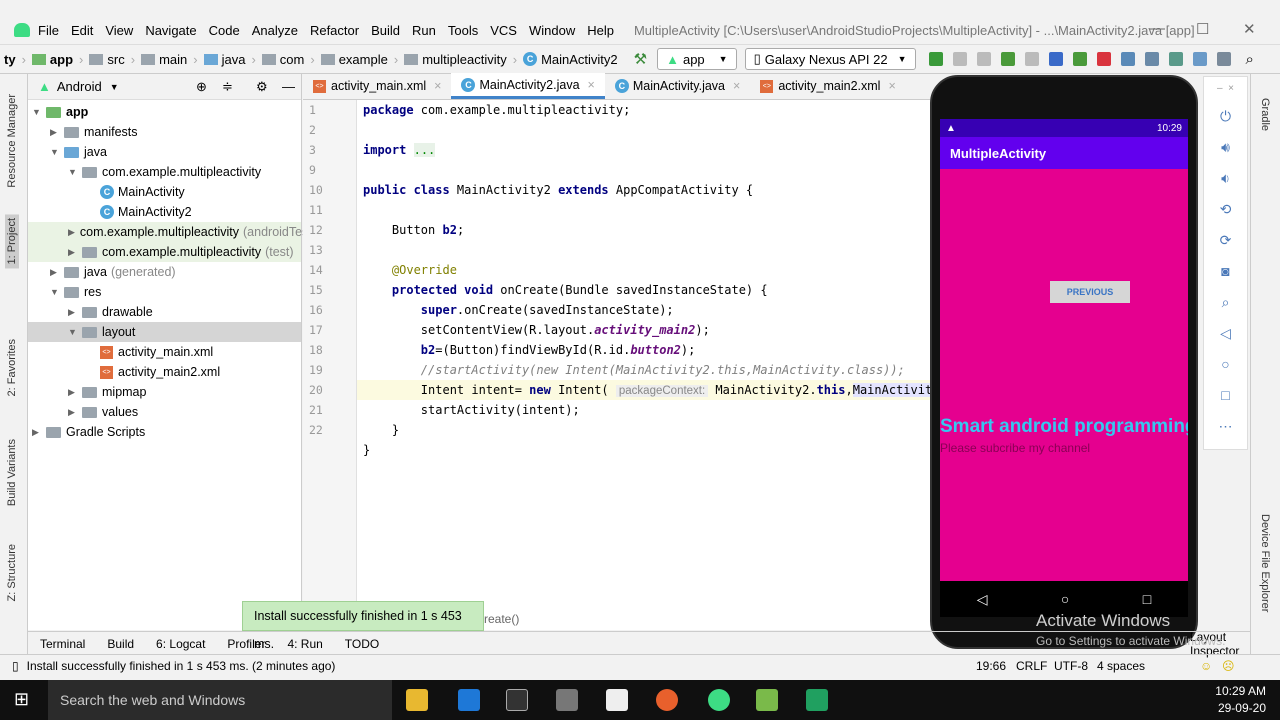 Image resolution: width=1280 pixels, height=720 pixels. Describe the element at coordinates (643, 310) in the screenshot. I see `code-line: super.onCreate(savedInstanceState);` at that location.